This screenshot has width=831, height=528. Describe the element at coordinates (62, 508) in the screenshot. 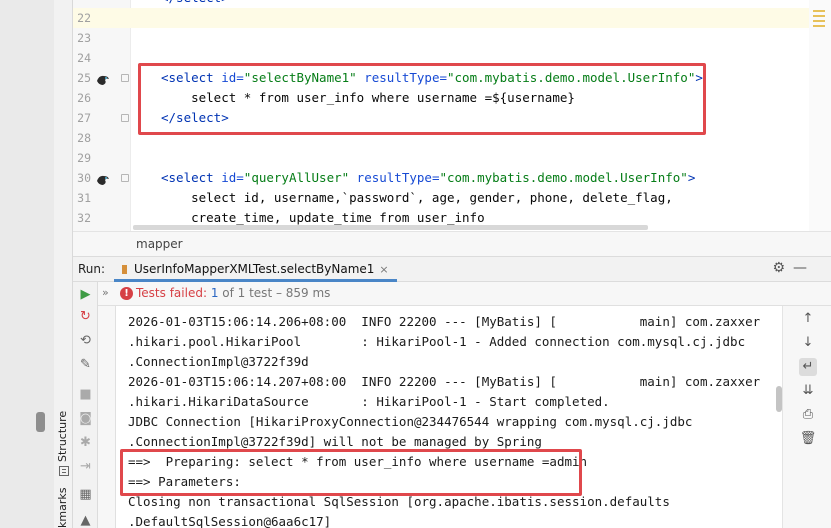

I see `bookmarks-tool-label: kmarks` at that location.